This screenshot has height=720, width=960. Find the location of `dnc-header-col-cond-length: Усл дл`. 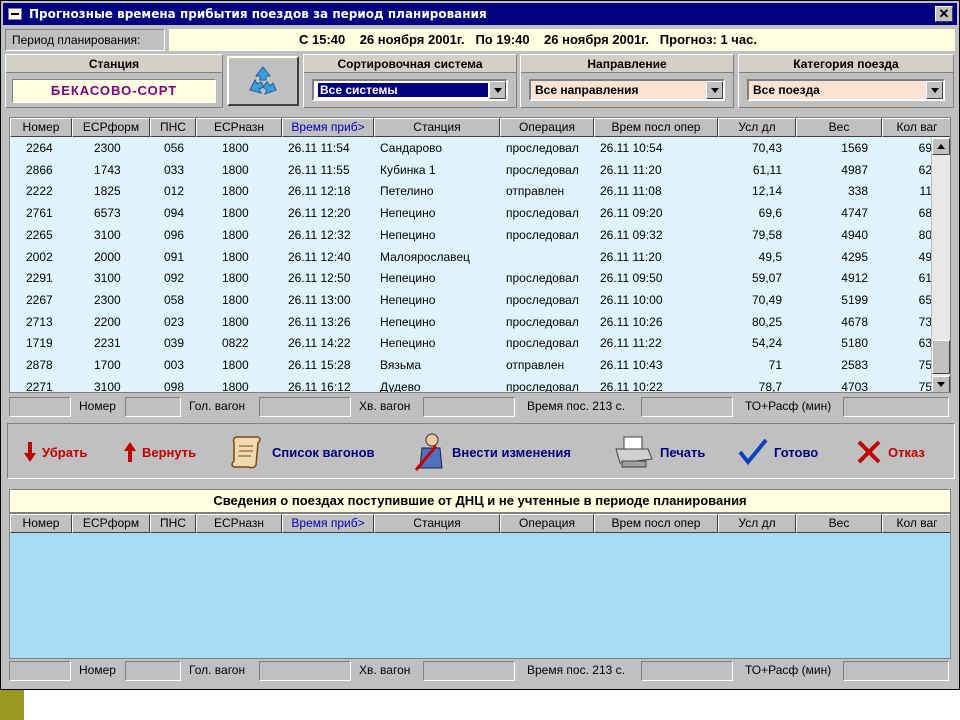

dnc-header-col-cond-length: Усл дл is located at coordinates (757, 523).